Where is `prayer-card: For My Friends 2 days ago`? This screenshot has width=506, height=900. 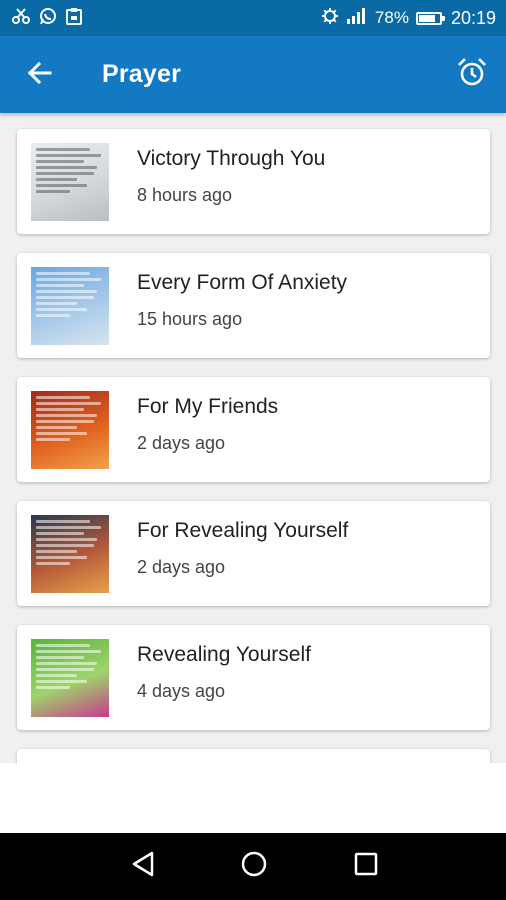
prayer-card: For My Friends 2 days ago is located at coordinates (253, 429).